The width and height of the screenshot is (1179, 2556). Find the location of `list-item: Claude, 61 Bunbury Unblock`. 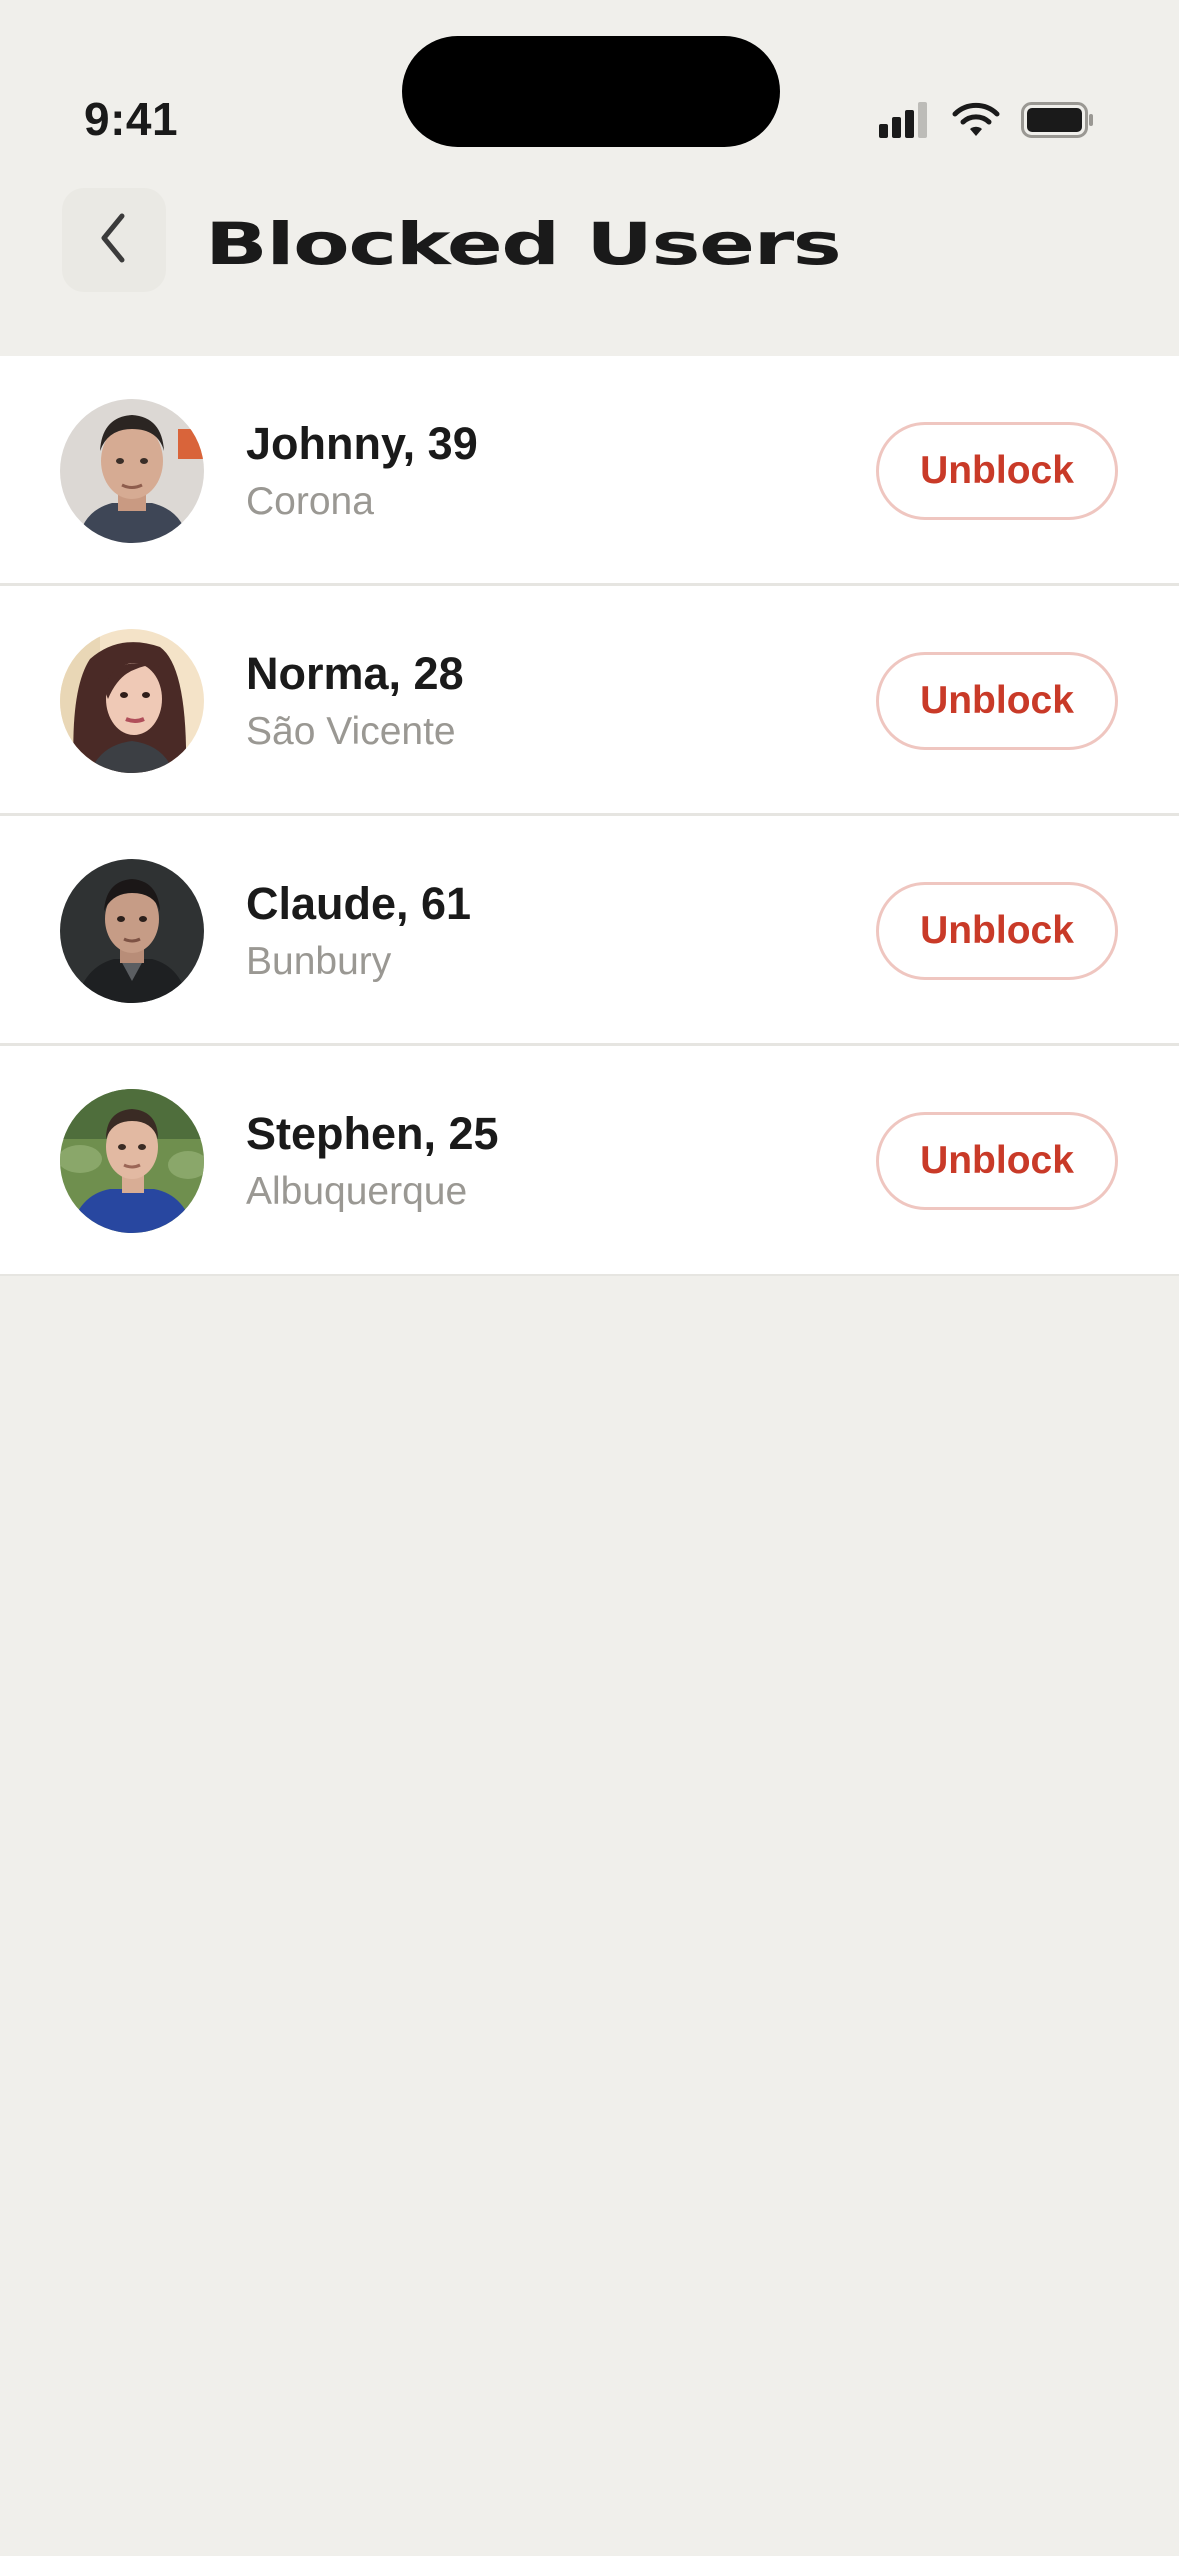

list-item: Claude, 61 Bunbury Unblock is located at coordinates (589, 931).